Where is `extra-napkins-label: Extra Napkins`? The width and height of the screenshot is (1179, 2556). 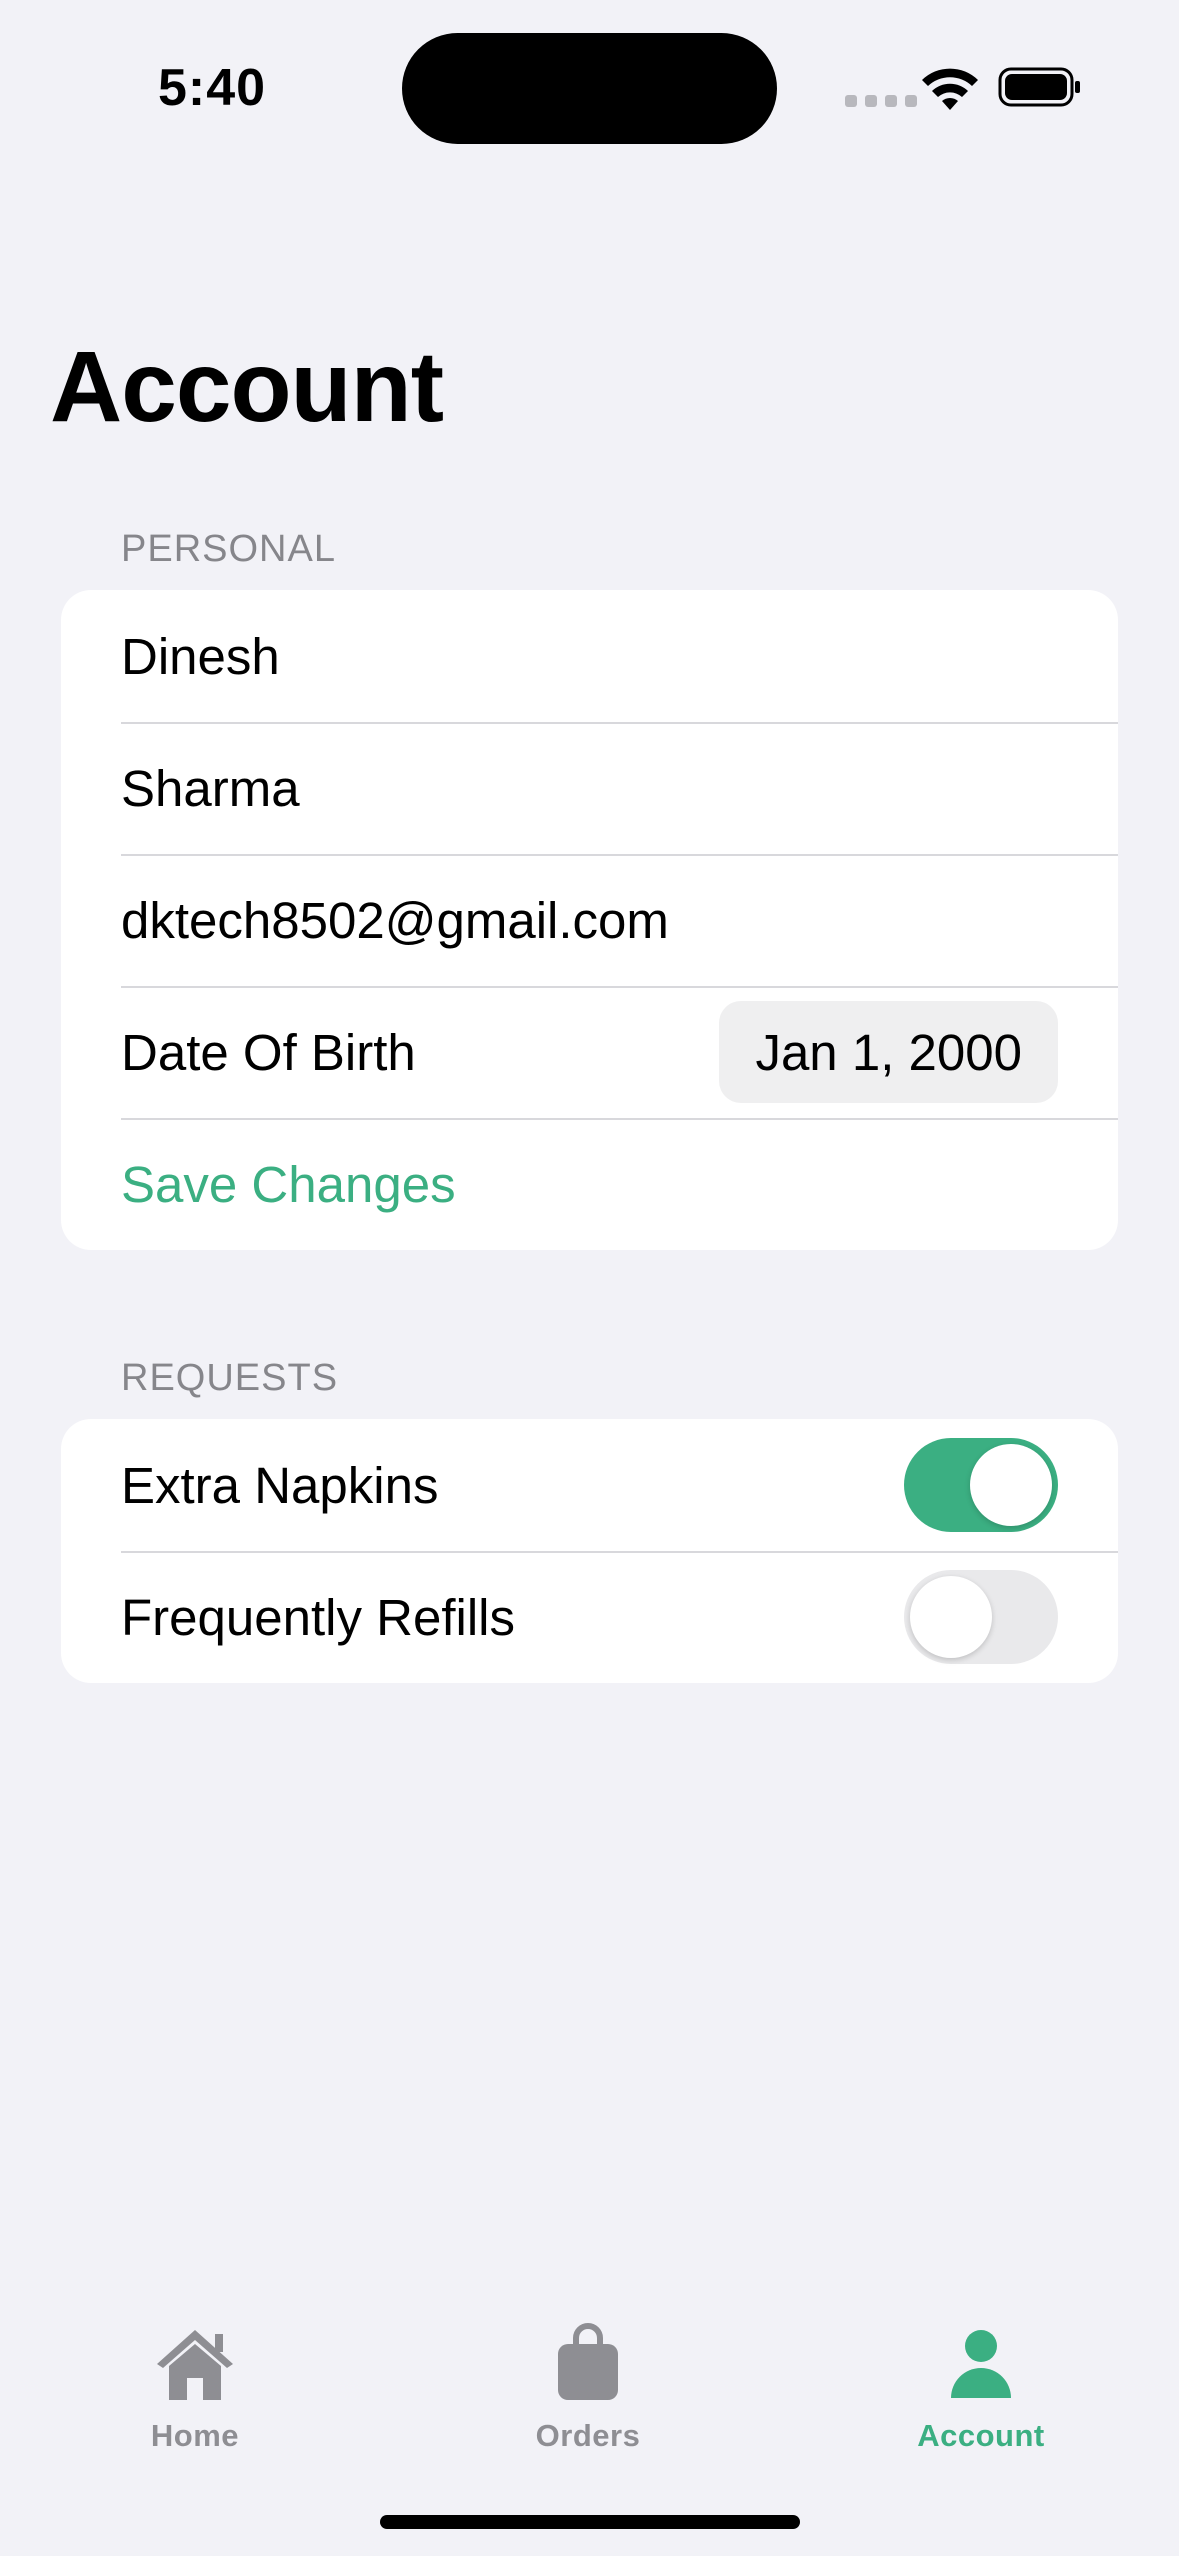
extra-napkins-label: Extra Napkins is located at coordinates (280, 1485).